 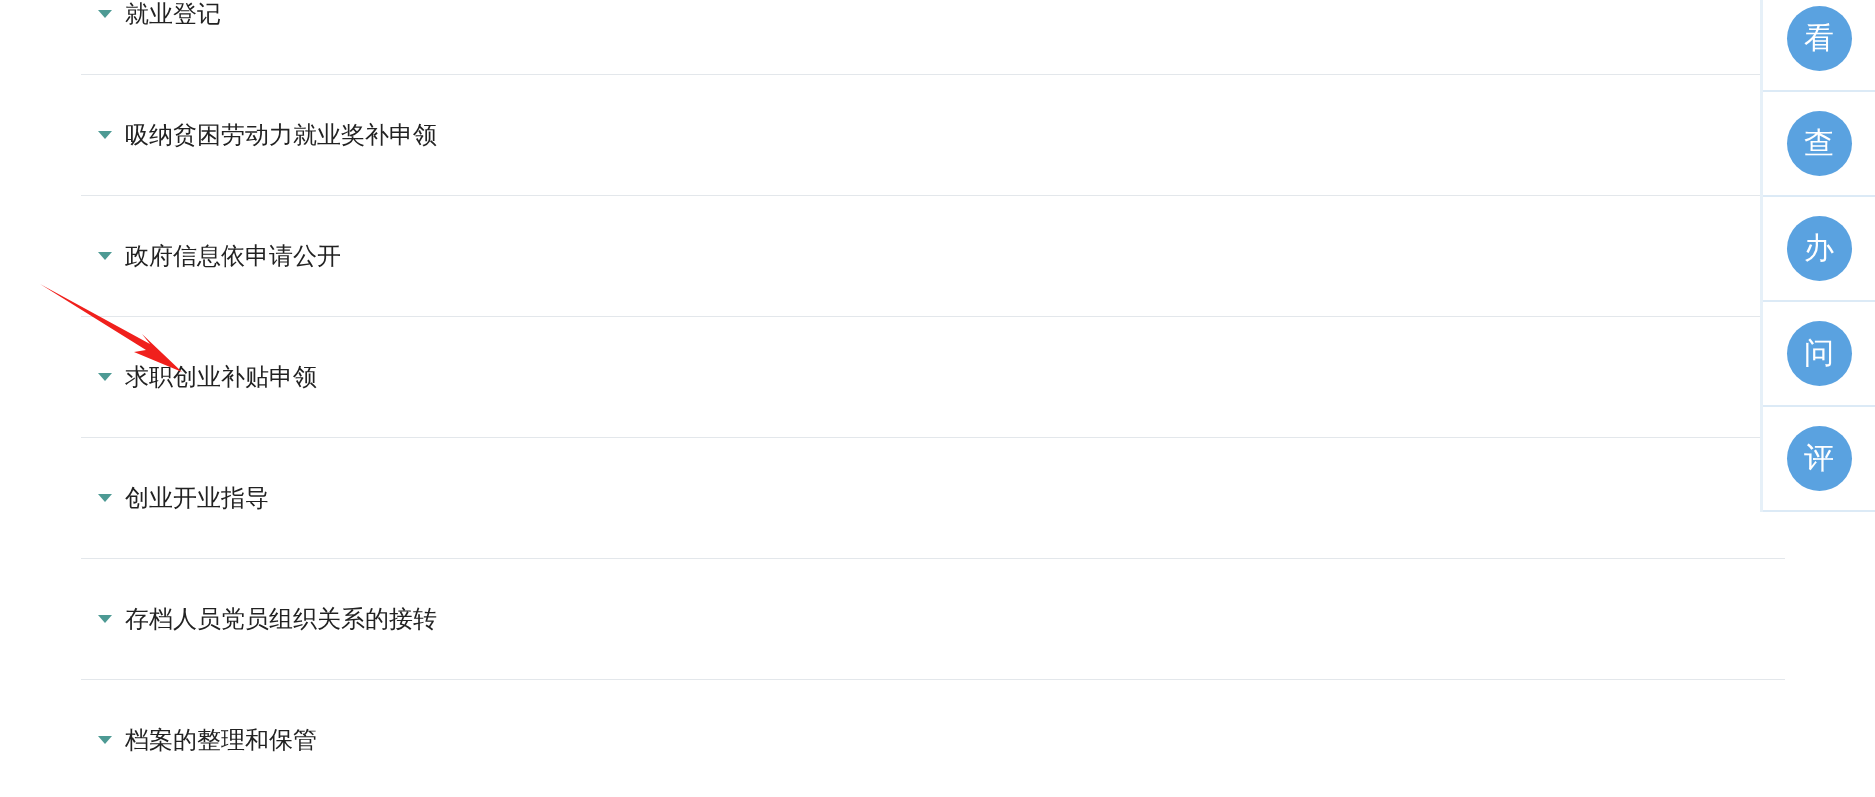 I want to click on row-title: 政府信息依申请公开, so click(x=233, y=256).